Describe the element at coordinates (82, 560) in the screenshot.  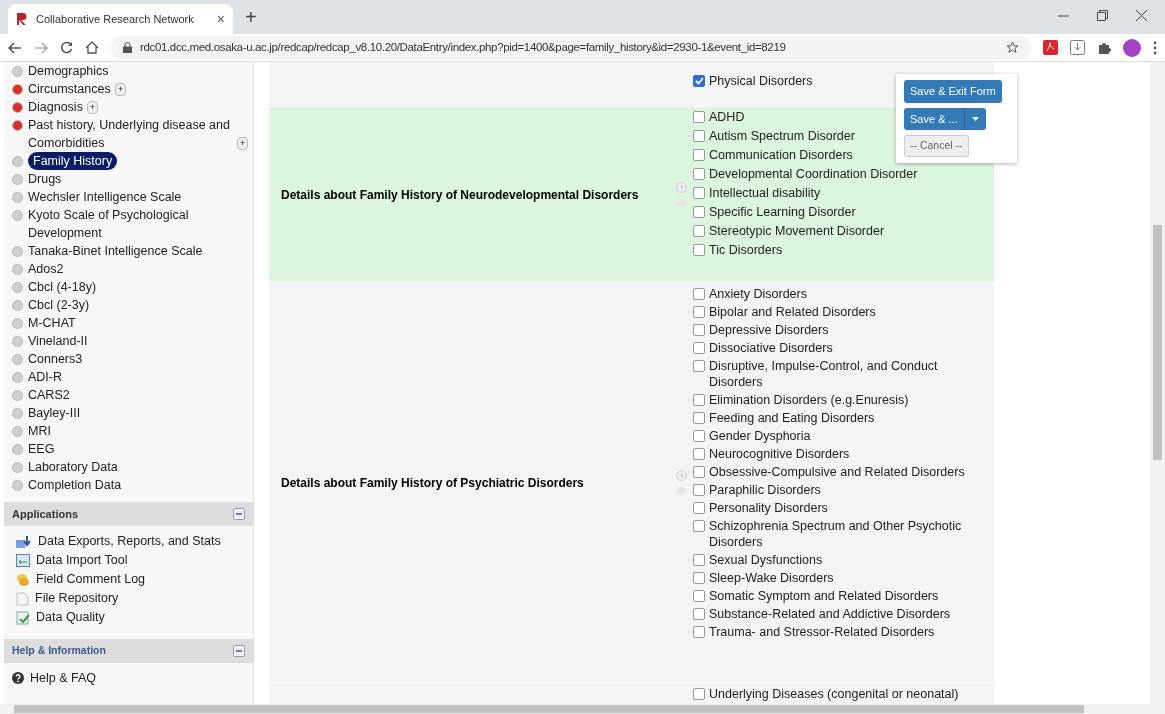
I see `app-link: Data Import Tool` at that location.